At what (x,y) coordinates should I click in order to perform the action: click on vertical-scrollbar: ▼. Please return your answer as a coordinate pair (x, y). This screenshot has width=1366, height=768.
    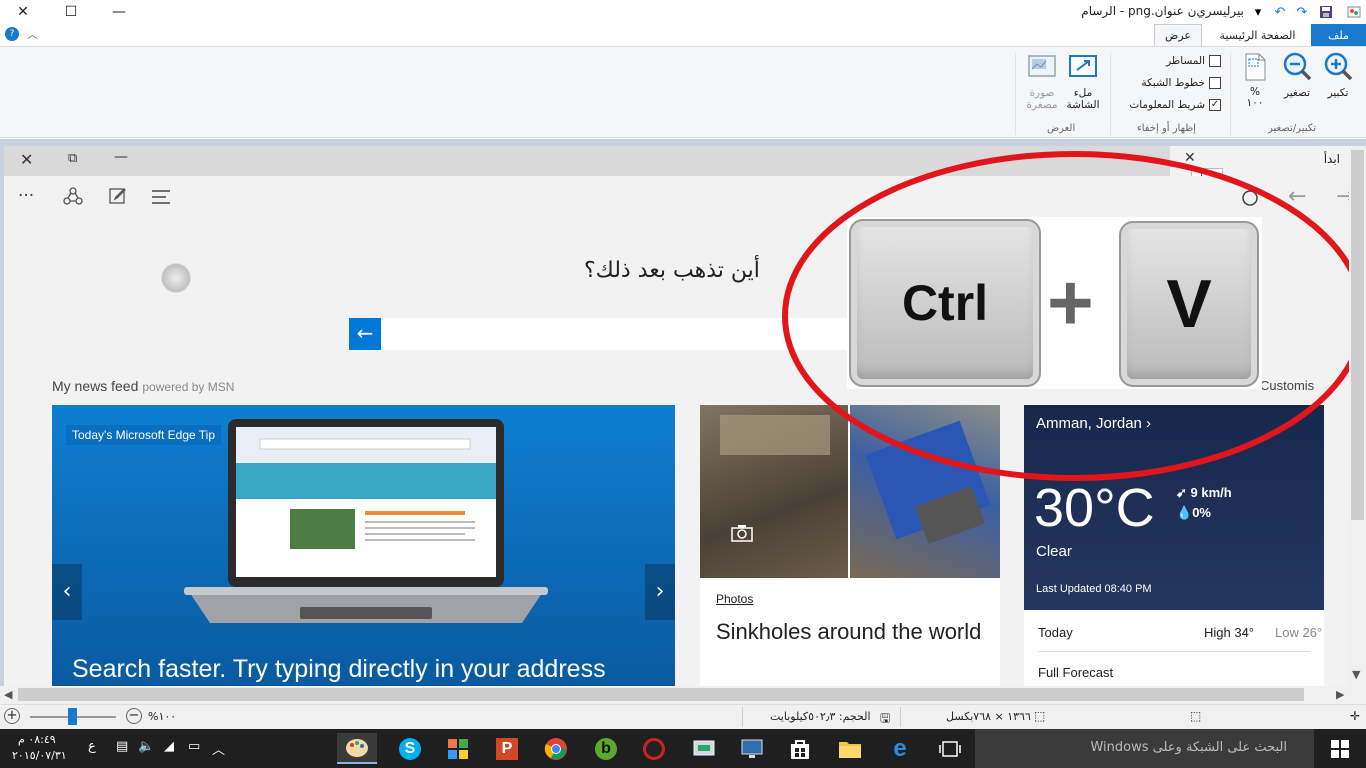
    Looking at the image, I should click on (1357, 416).